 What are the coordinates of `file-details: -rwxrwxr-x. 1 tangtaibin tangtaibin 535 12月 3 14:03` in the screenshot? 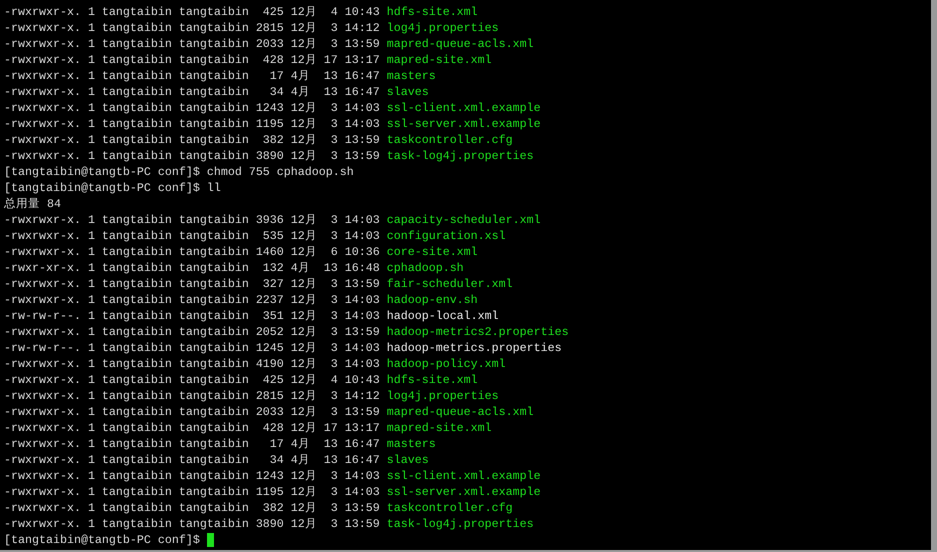 It's located at (192, 236).